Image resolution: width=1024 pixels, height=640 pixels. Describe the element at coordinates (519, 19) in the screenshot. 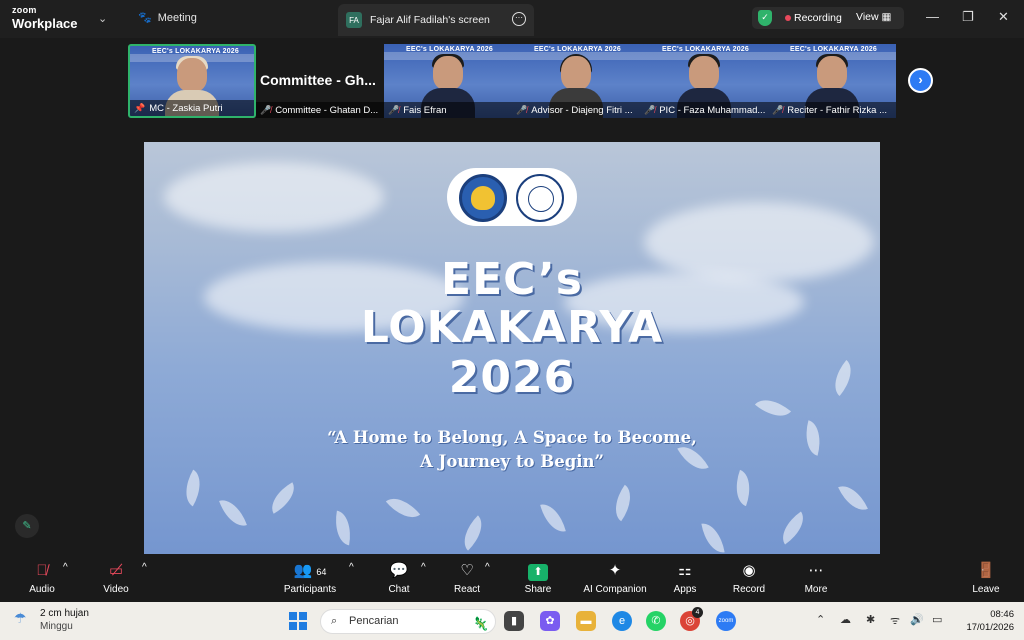

I see `more-options-icon: ···` at that location.